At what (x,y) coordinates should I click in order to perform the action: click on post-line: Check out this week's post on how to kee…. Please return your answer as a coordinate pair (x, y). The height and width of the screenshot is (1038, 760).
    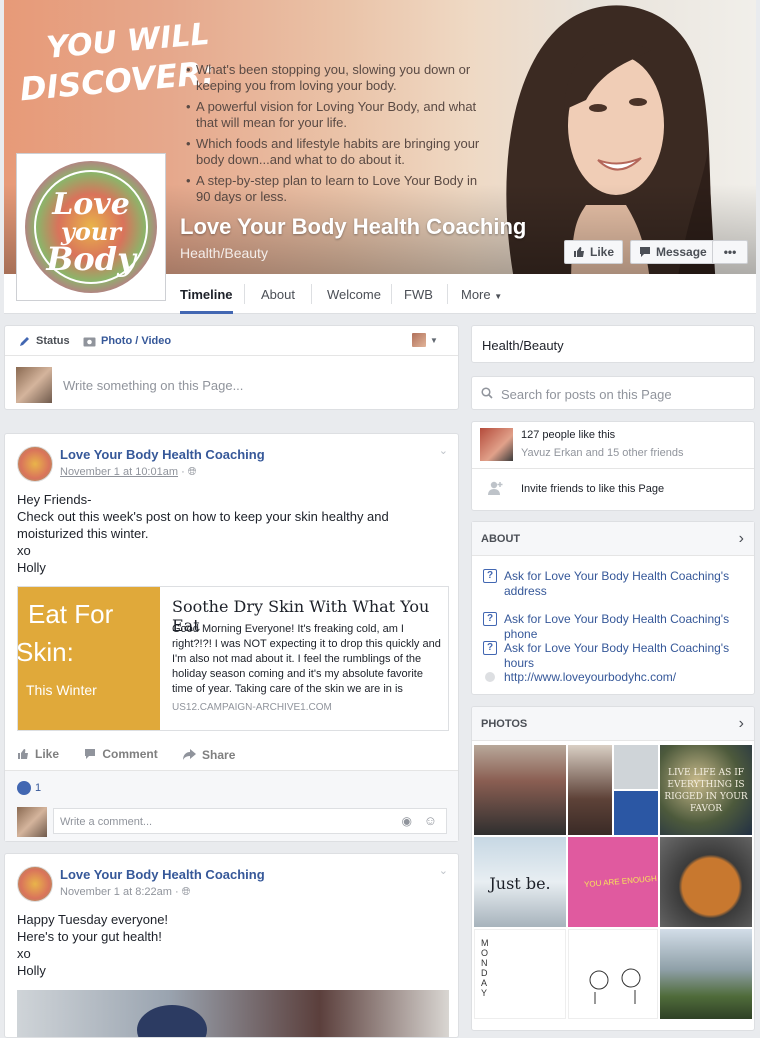
    Looking at the image, I should click on (203, 525).